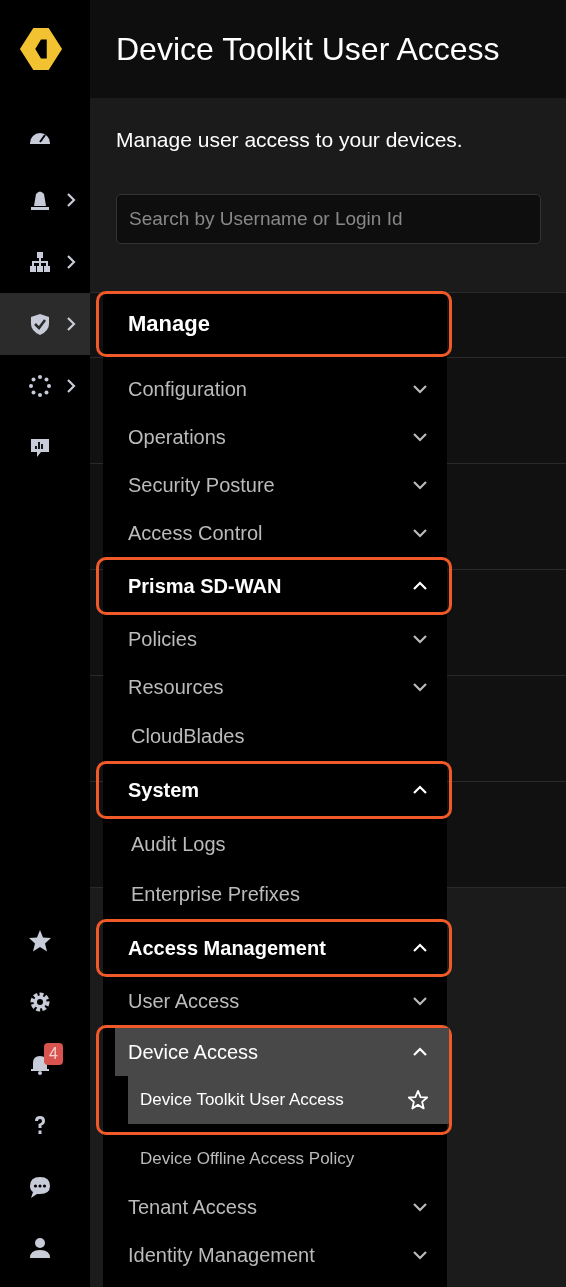 The width and height of the screenshot is (566, 1287). What do you see at coordinates (287, 844) in the screenshot?
I see `menu-link: Audit Logs` at bounding box center [287, 844].